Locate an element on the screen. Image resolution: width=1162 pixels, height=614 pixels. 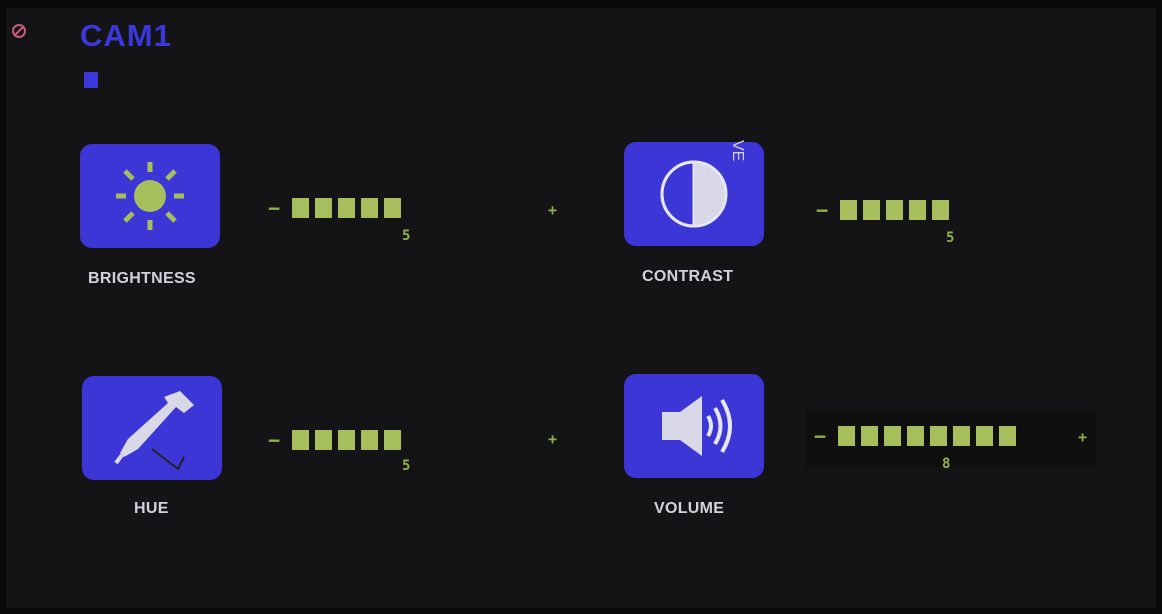
brightness-increase: + is located at coordinates (552, 210).